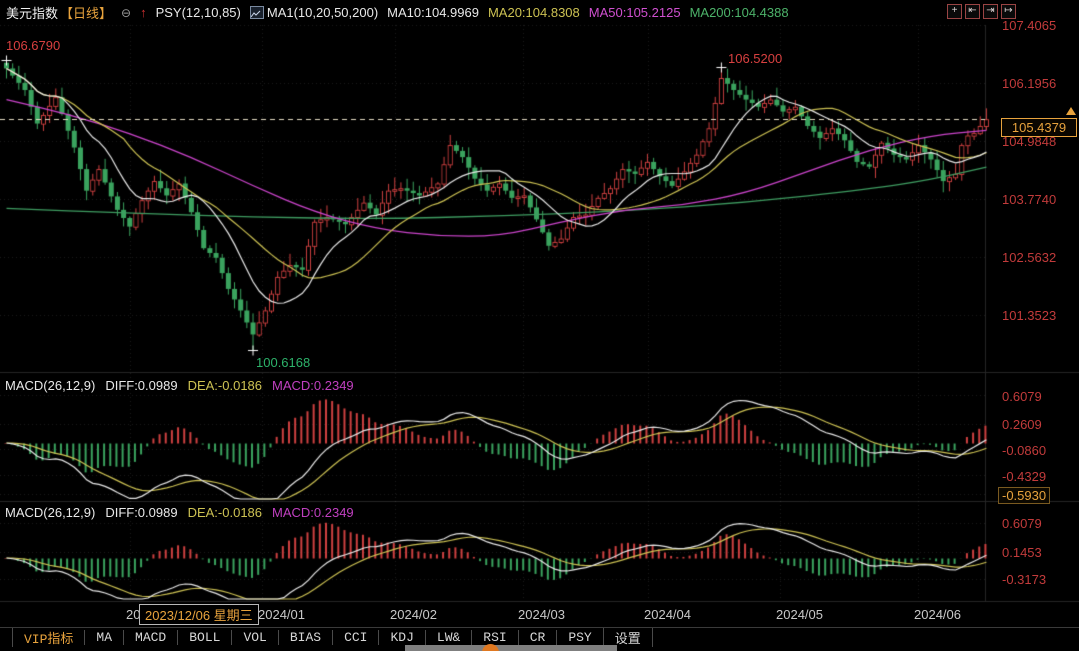 This screenshot has width=1079, height=651. I want to click on price-axis-label: 107.4065, so click(1029, 25).